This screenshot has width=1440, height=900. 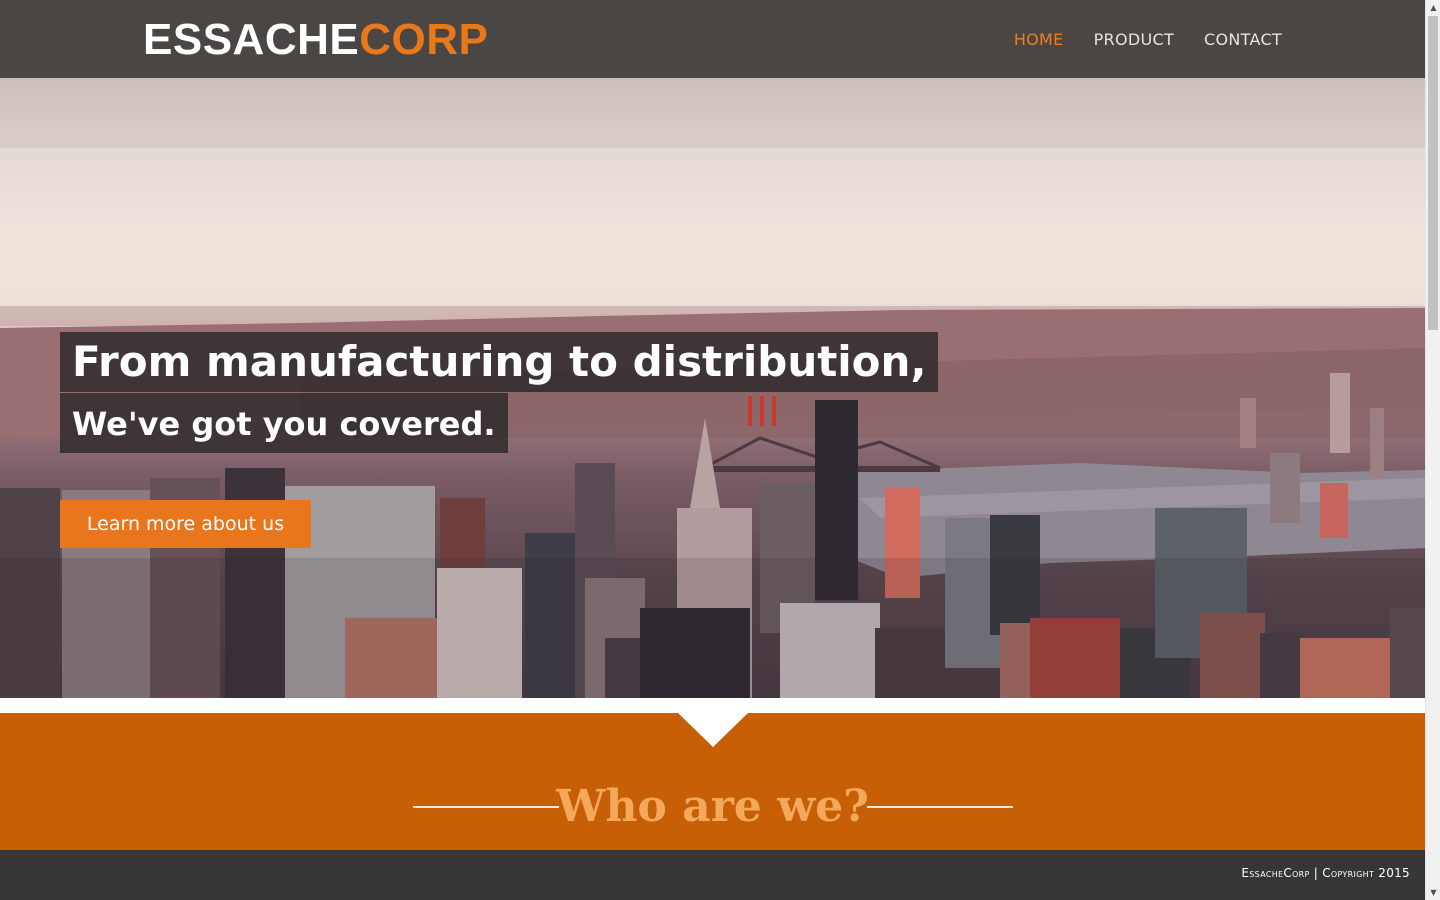 I want to click on logo-text-accent: CORP, so click(x=424, y=39).